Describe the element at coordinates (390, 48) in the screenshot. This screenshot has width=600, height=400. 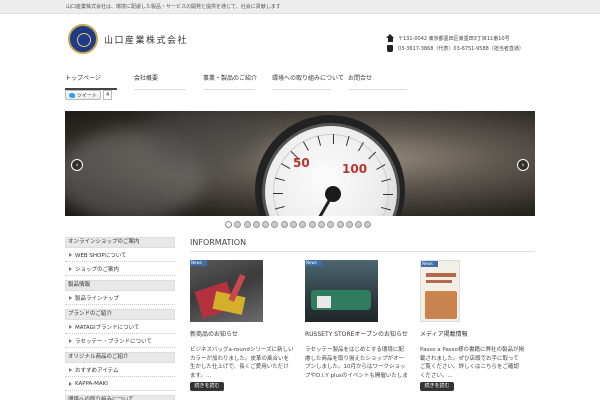
I see `phone-icon` at that location.